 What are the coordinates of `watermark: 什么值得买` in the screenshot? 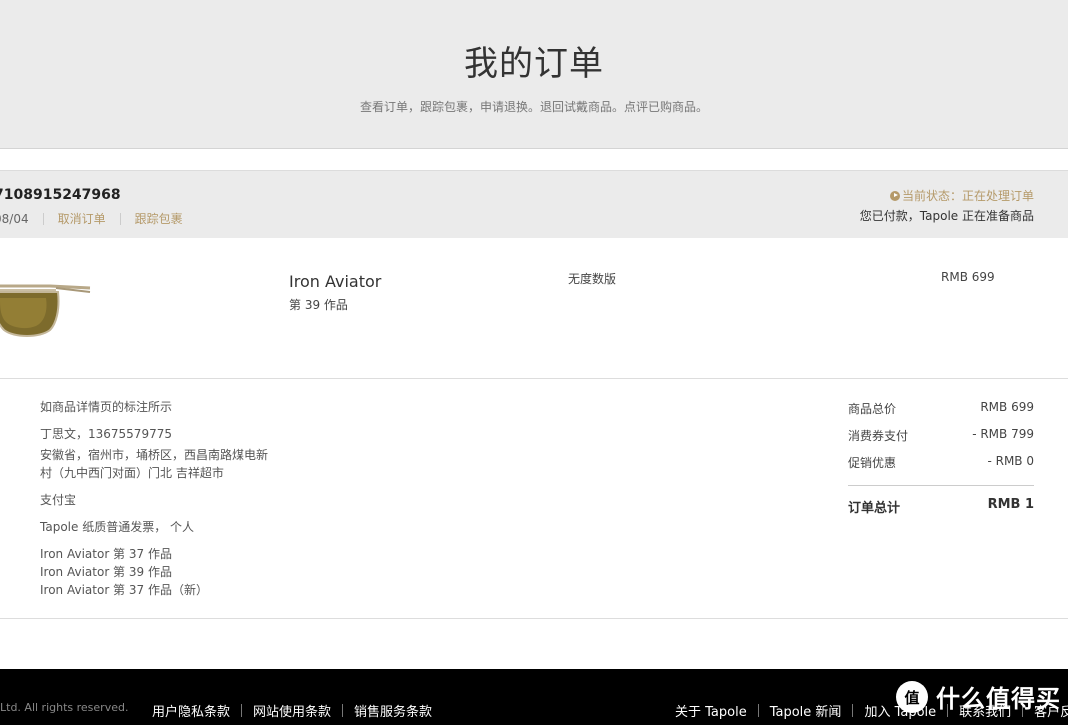 It's located at (978, 696).